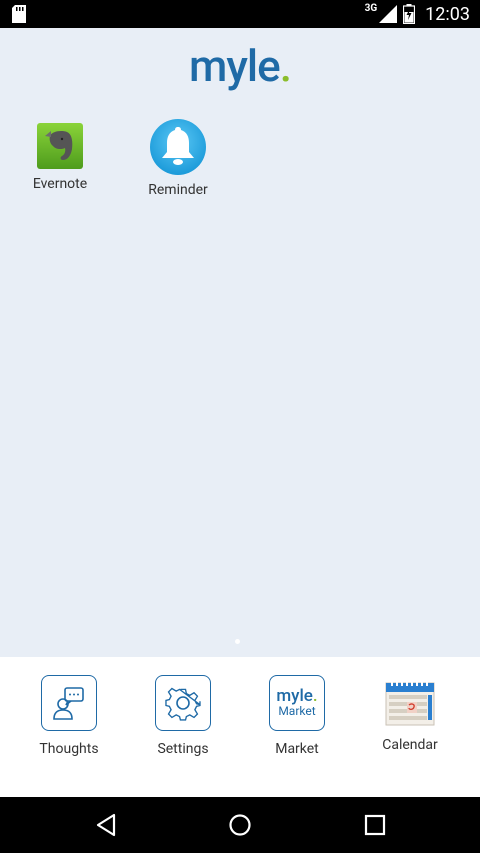  Describe the element at coordinates (409, 14) in the screenshot. I see `battery-icon` at that location.